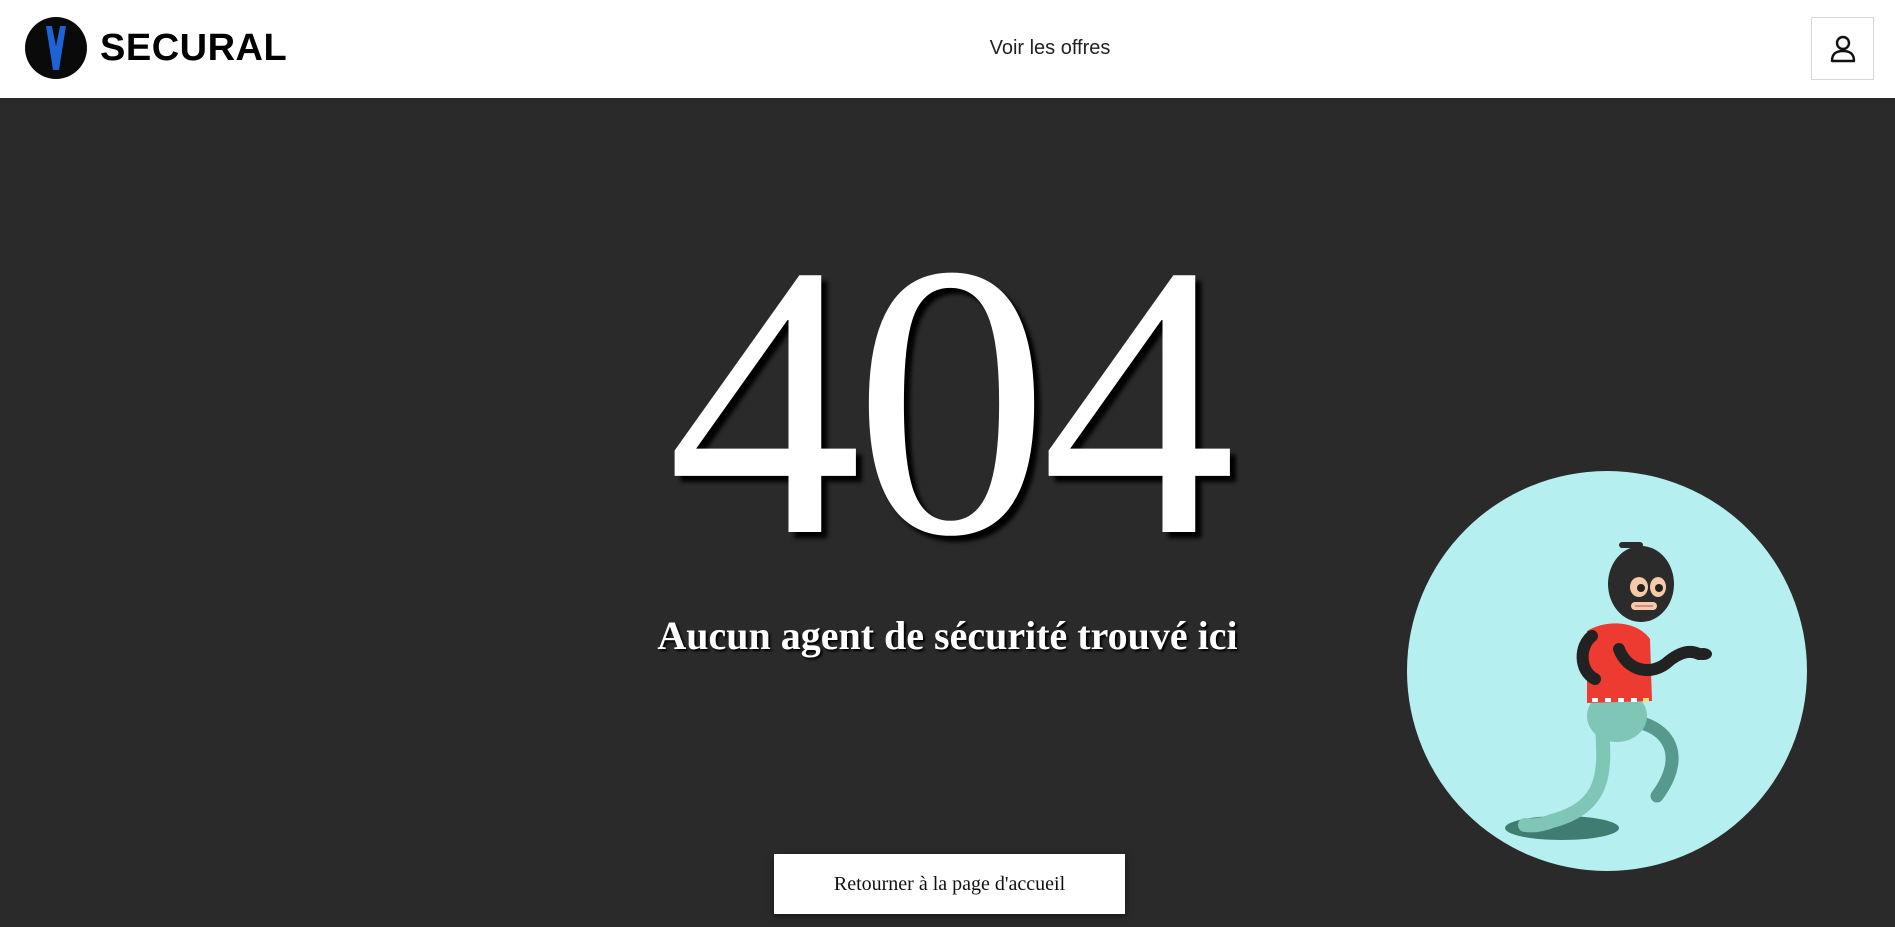 The image size is (1895, 927). I want to click on return-home-button: Retourner à la page d'accueil, so click(949, 884).